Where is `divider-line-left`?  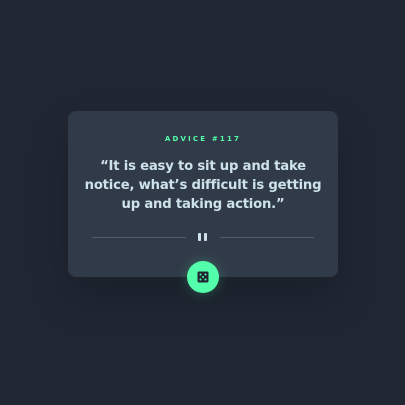
divider-line-left is located at coordinates (139, 237).